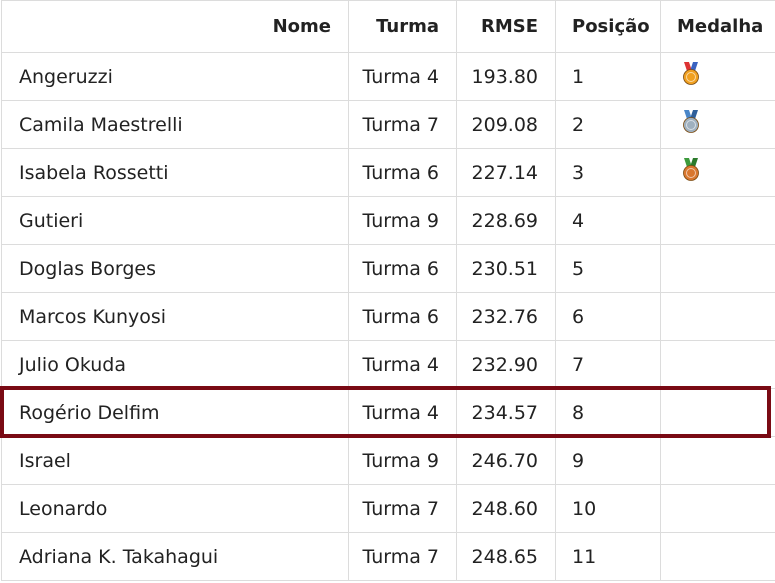 This screenshot has height=583, width=775. I want to click on table-row: Rogério Delfim Turma 4 234.57 8, so click(388, 412).